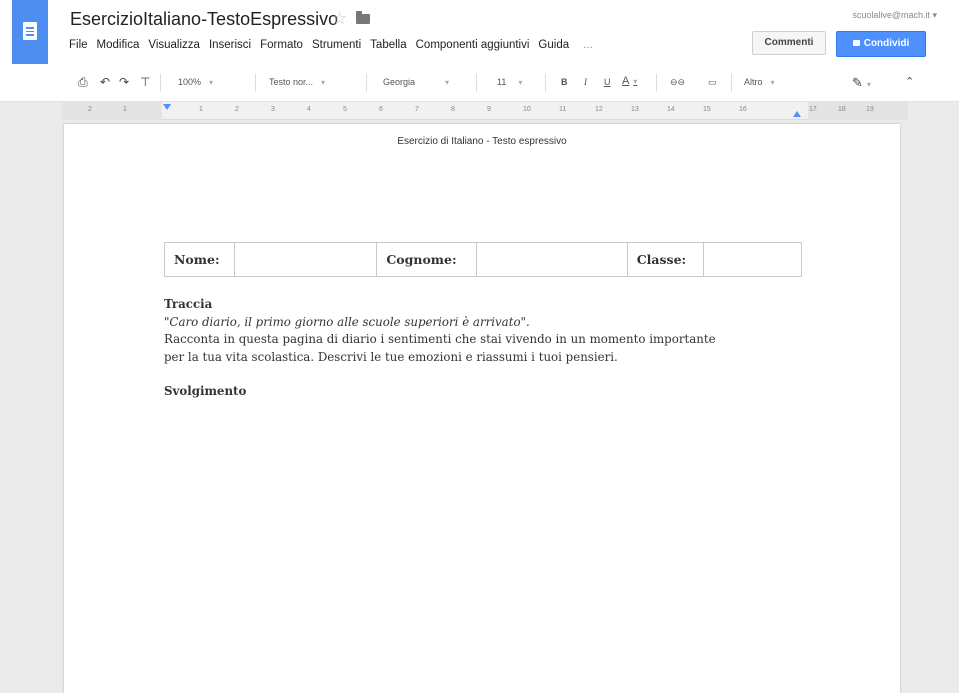  Describe the element at coordinates (78, 45) in the screenshot. I see `menu-file: File` at that location.